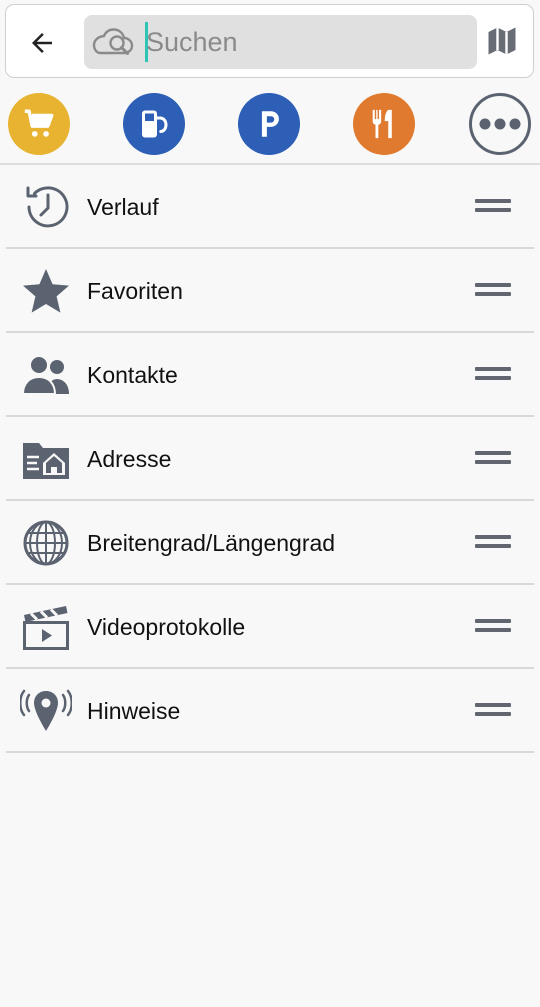 This screenshot has height=1007, width=540. Describe the element at coordinates (46, 207) in the screenshot. I see `history-clock-icon` at that location.